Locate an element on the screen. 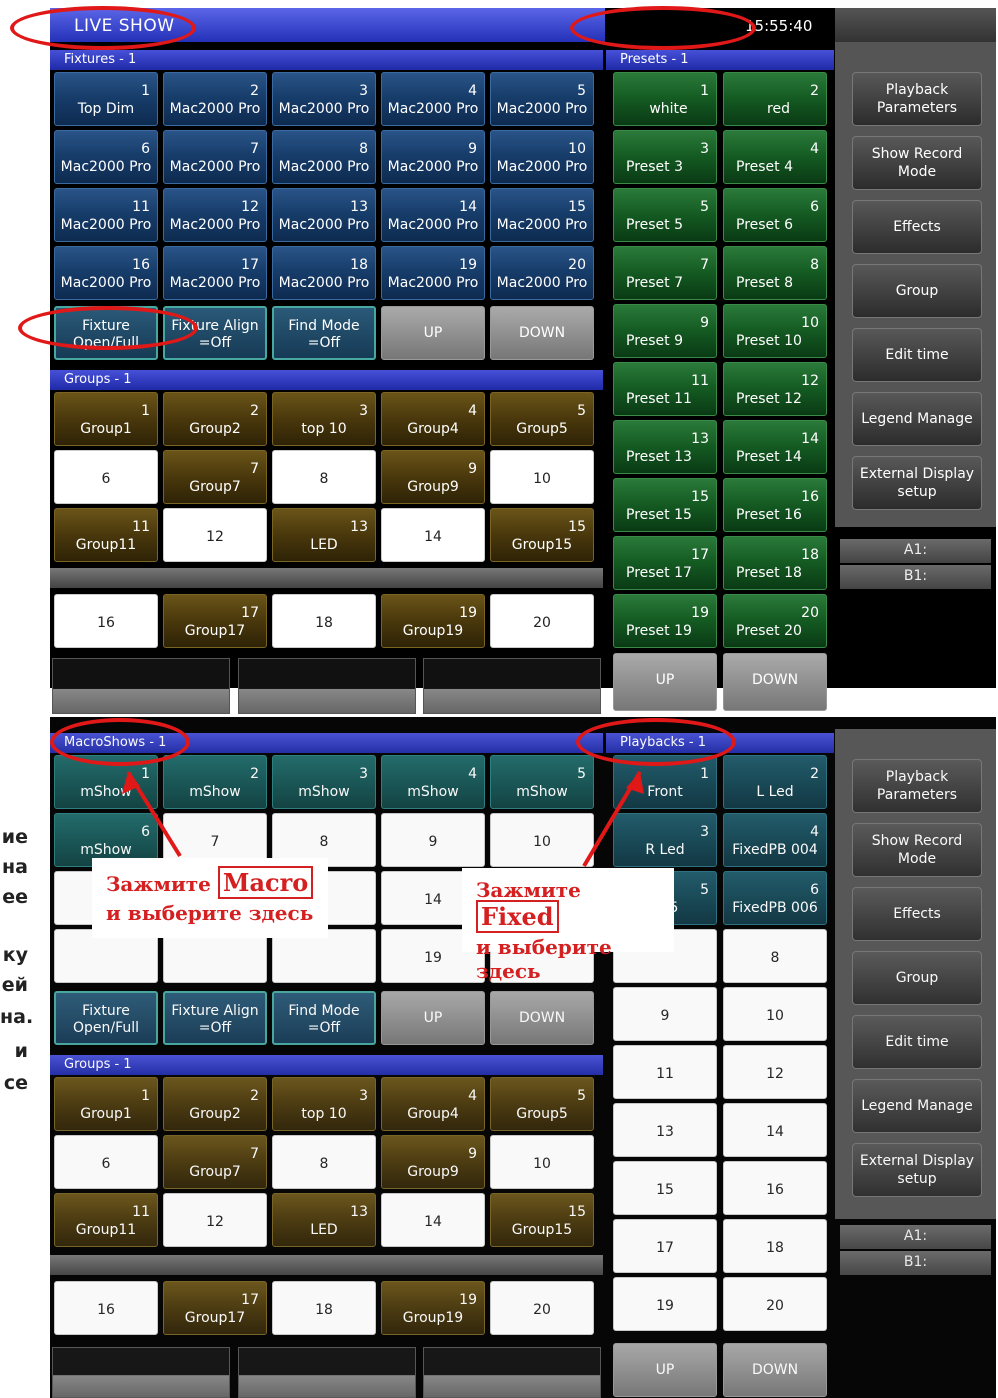 Image resolution: width=998 pixels, height=1398 pixels. highlight-ellipse-playbacks is located at coordinates (656, 742).